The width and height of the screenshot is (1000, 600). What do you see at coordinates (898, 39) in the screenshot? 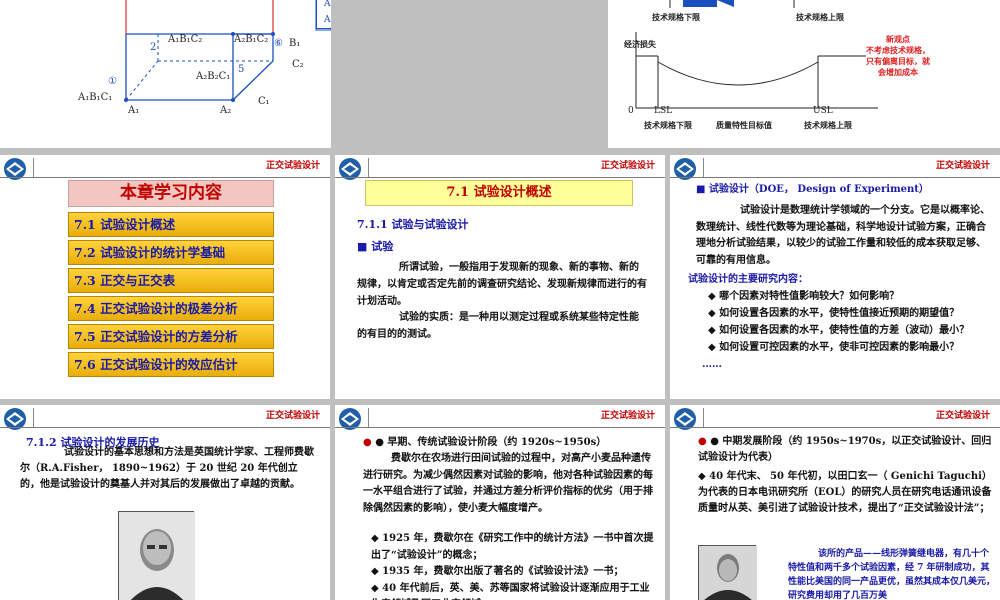
I see `new-view-title: 新观点` at bounding box center [898, 39].